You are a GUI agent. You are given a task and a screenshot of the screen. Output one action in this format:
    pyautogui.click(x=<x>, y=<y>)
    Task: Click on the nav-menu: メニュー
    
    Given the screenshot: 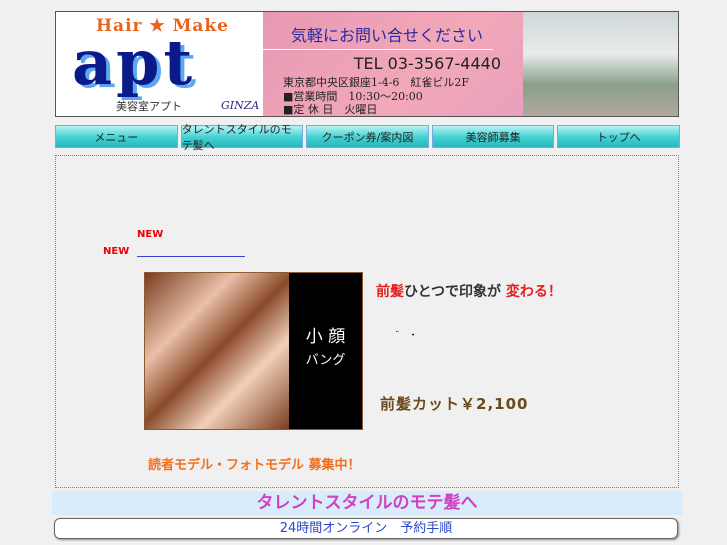 What is the action you would take?
    pyautogui.click(x=116, y=136)
    